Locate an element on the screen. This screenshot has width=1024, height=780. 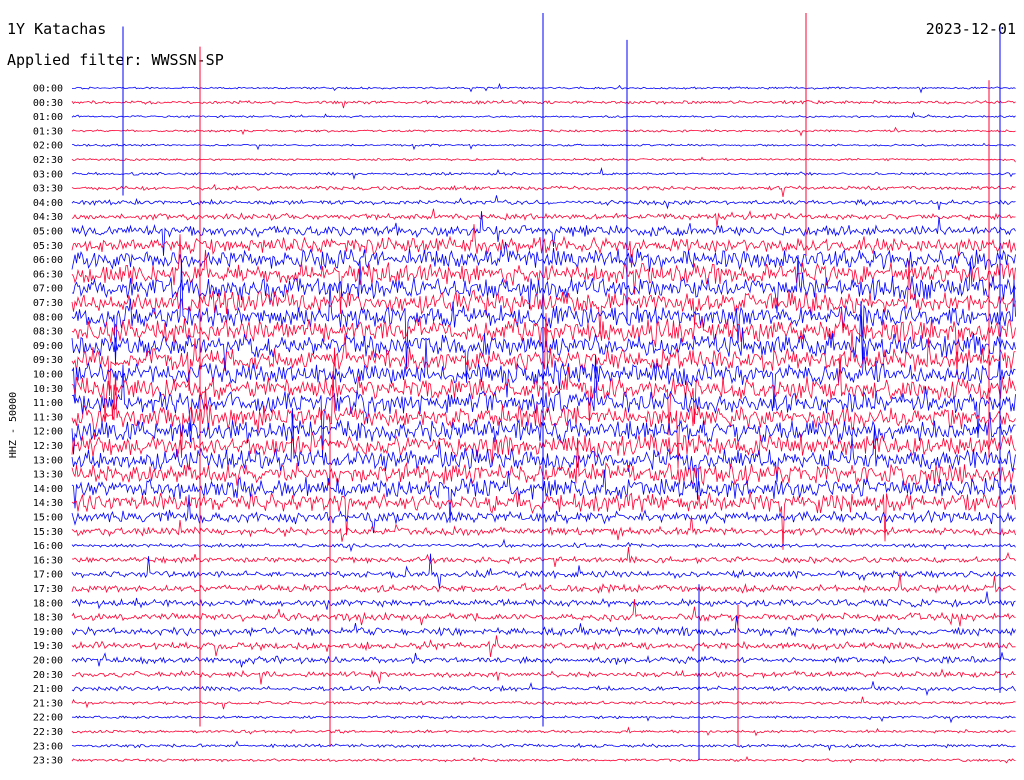
time-tick-label: 00:00 is located at coordinates (48, 89).